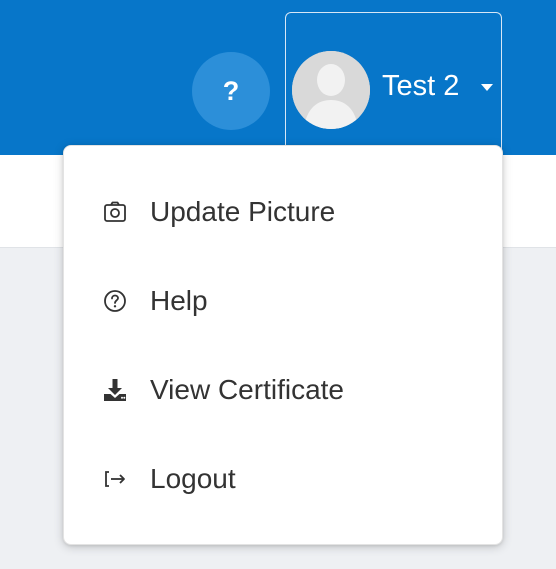 This screenshot has height=569, width=556. I want to click on user-menu-trigger: Test 2, so click(393, 86).